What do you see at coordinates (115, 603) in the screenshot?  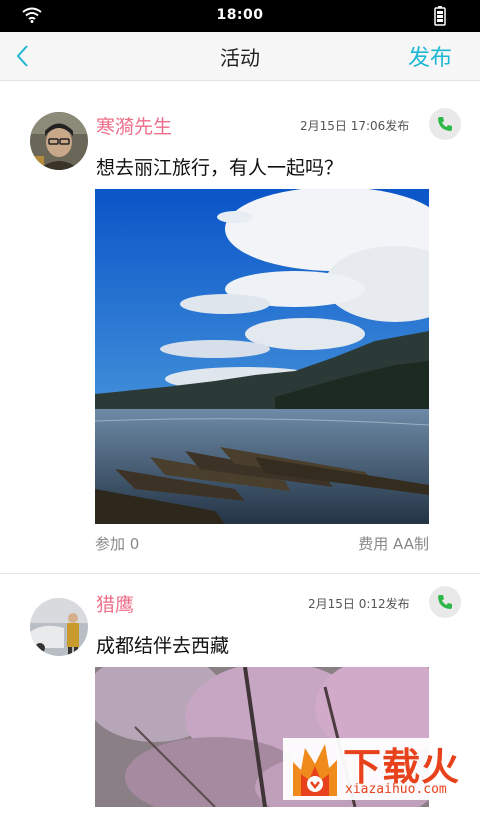 I see `username: 猎鹰` at bounding box center [115, 603].